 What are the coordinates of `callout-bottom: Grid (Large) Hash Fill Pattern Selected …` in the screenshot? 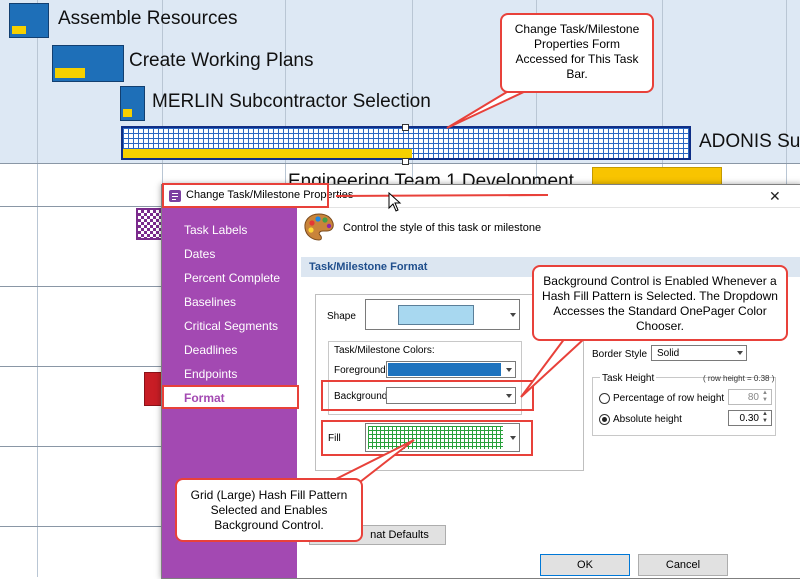 It's located at (269, 510).